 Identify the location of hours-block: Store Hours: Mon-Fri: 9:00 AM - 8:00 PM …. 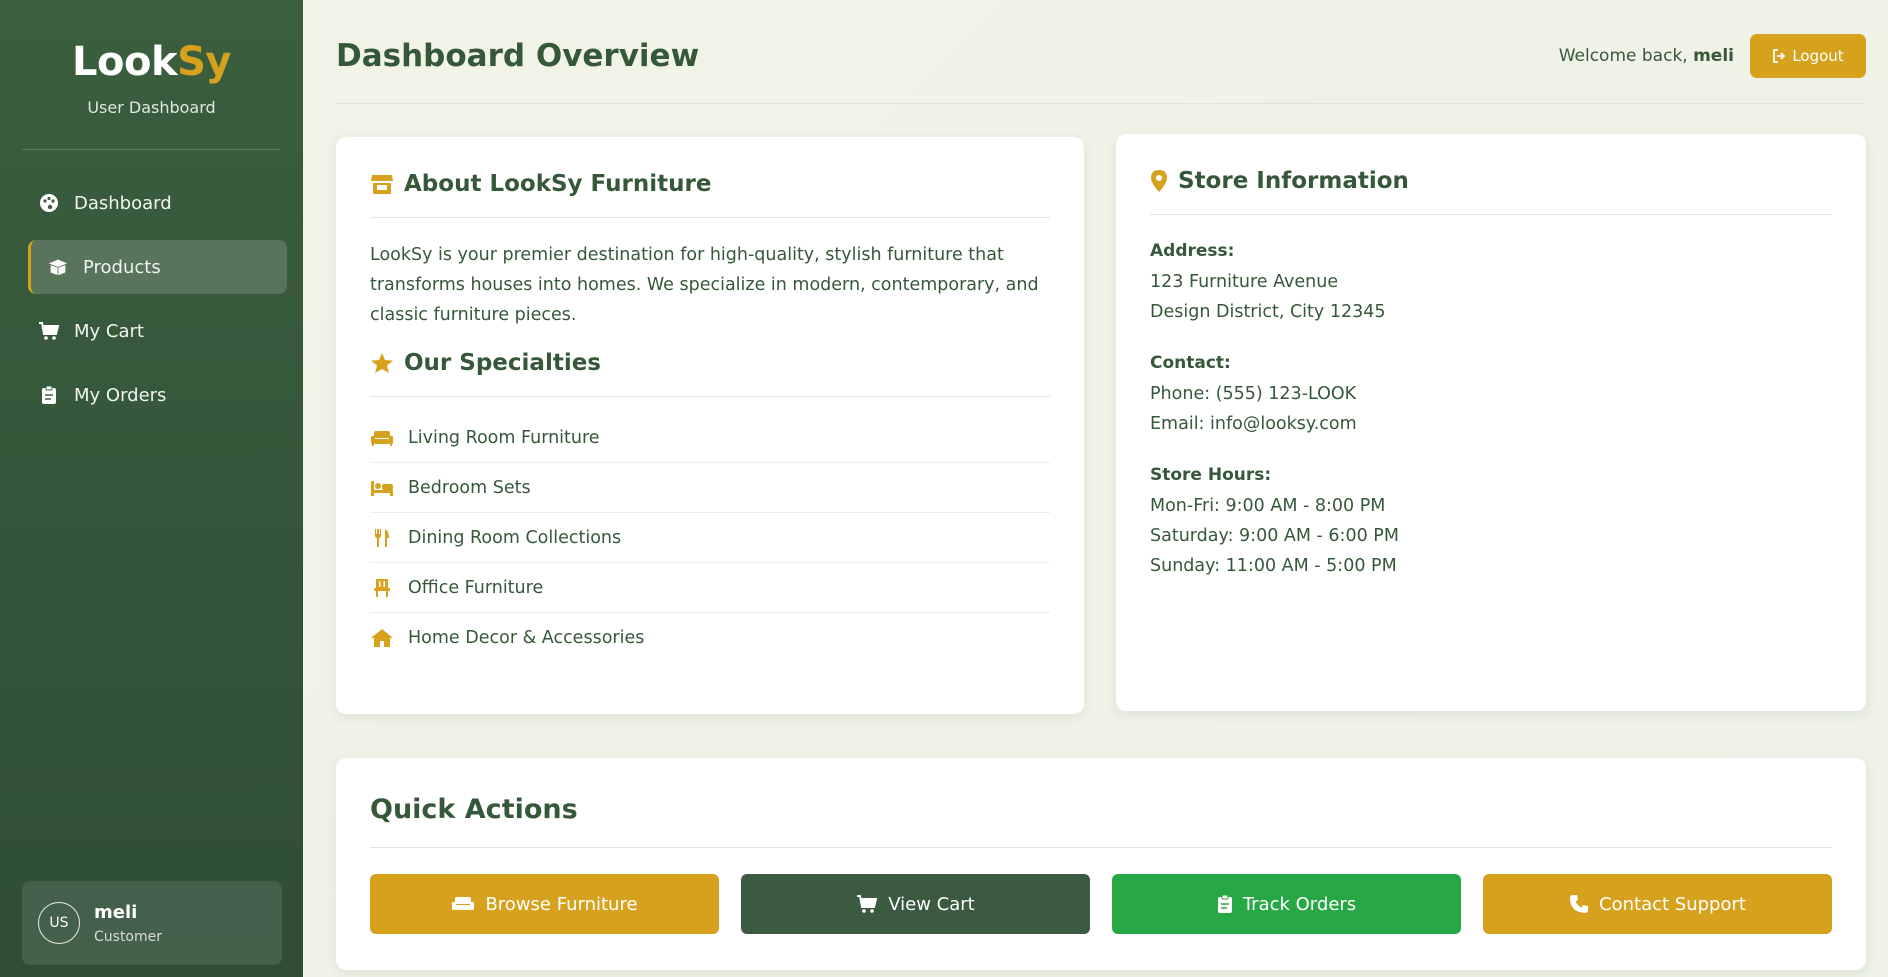
(1491, 523).